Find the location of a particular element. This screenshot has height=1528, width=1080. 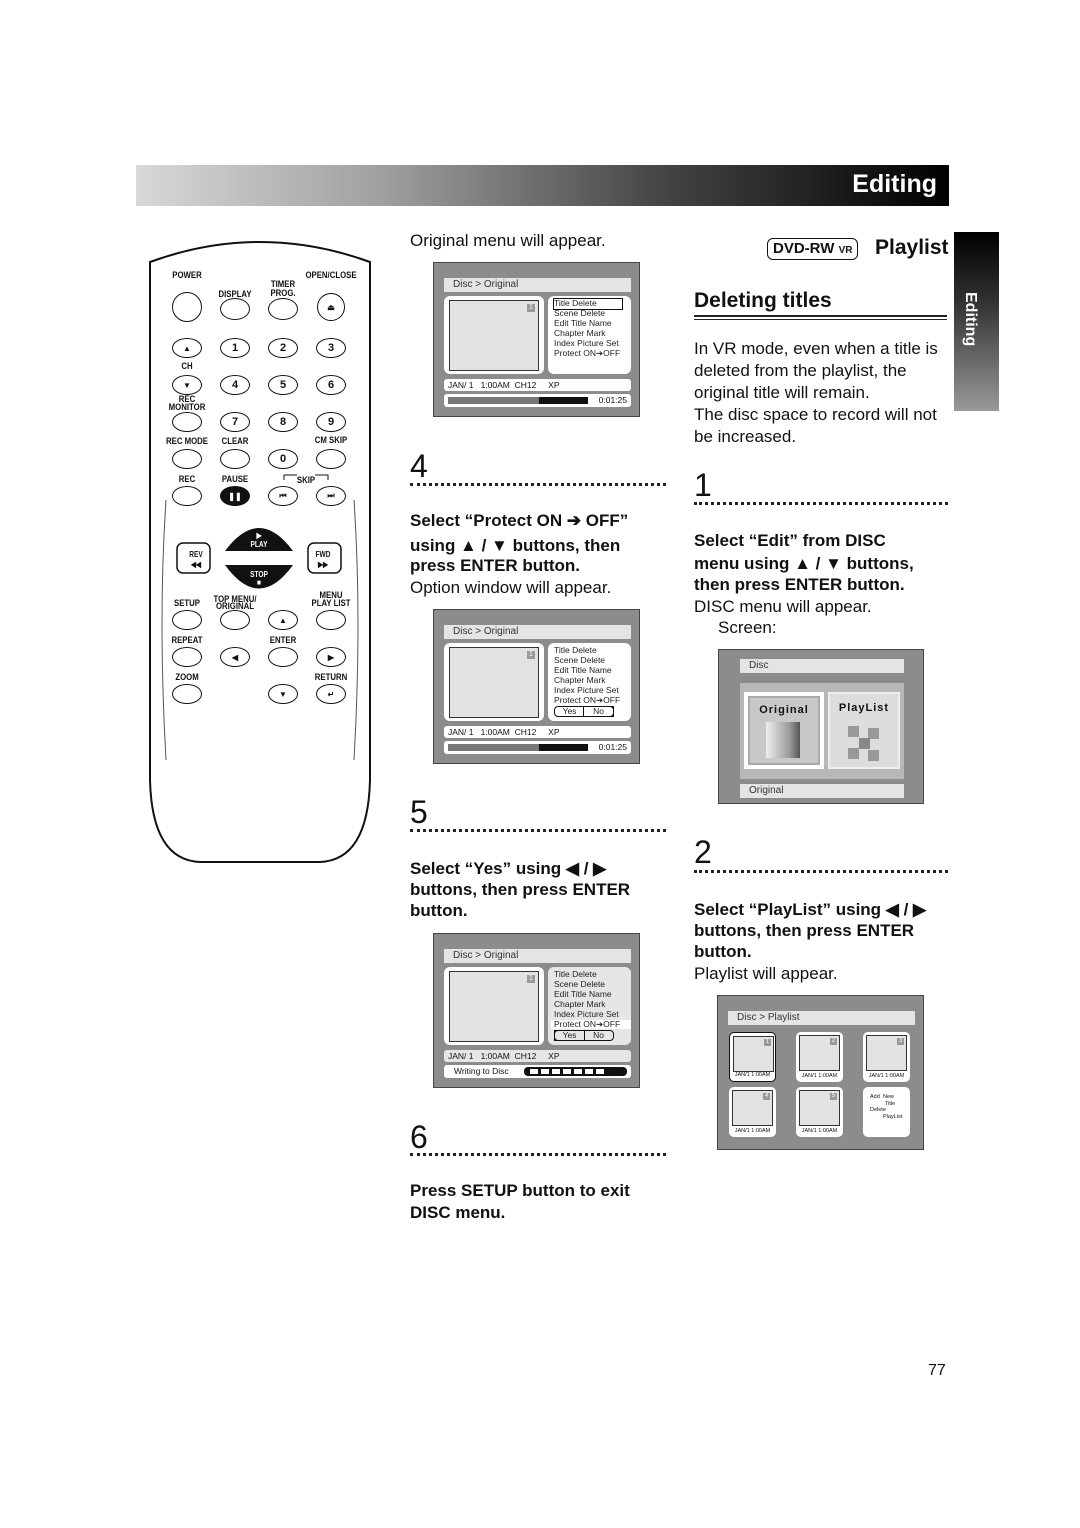

add-action: Add is located at coordinates (875, 1097).